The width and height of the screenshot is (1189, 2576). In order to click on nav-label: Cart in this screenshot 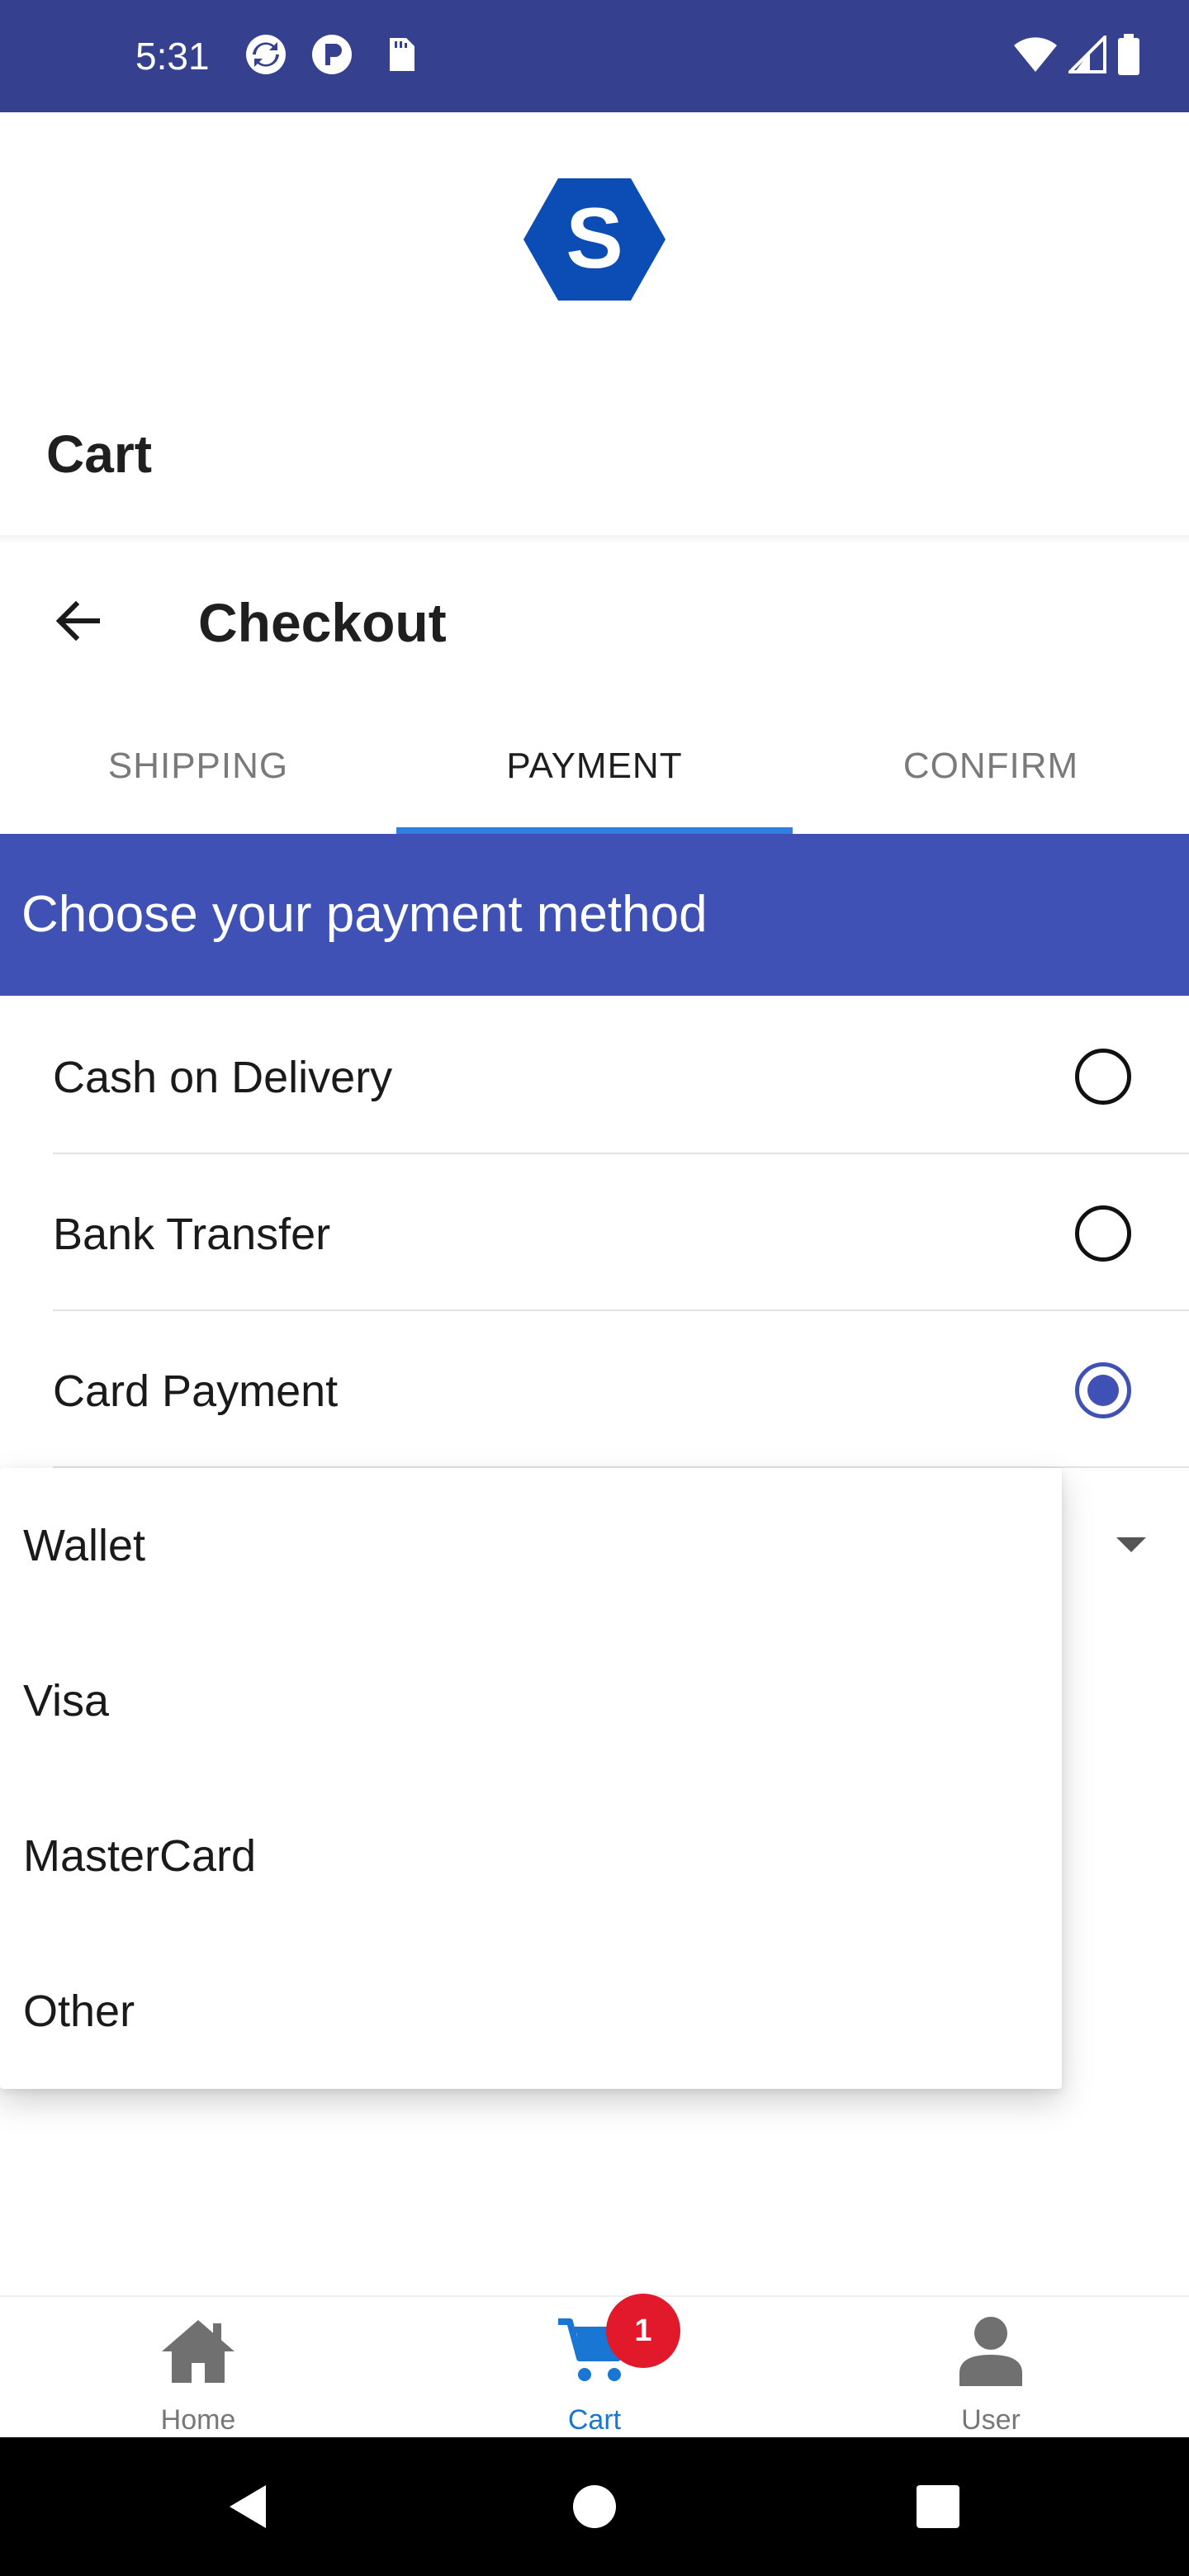, I will do `click(594, 2420)`.